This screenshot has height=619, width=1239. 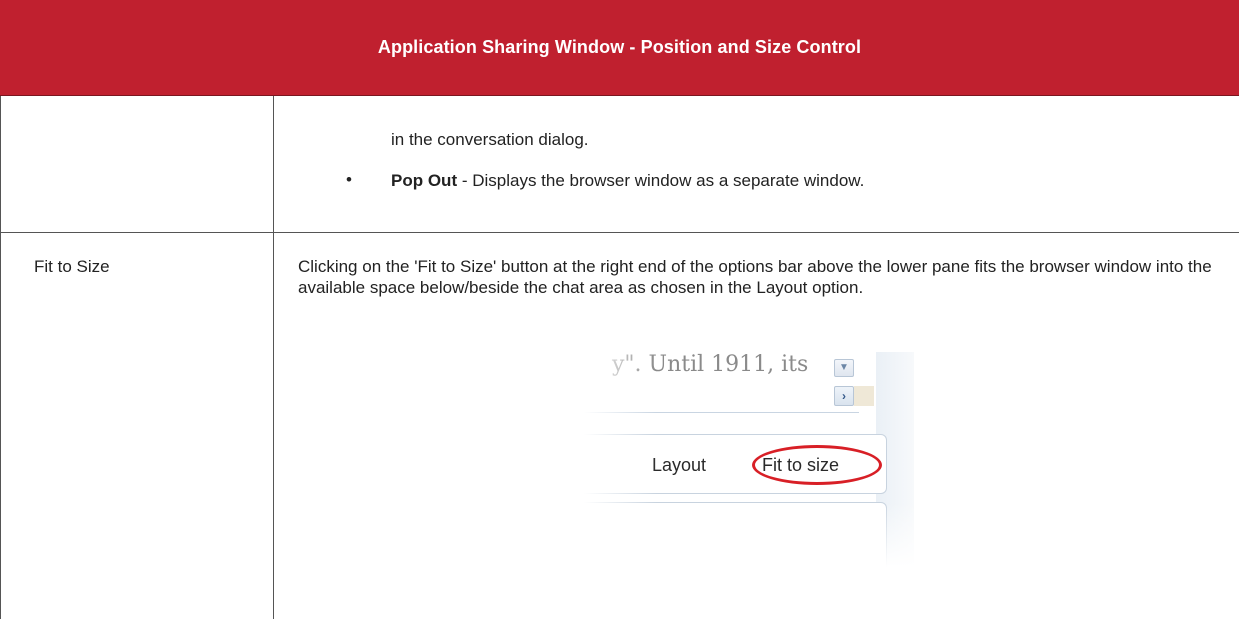 I want to click on continuation-text: in the conversation dialog., so click(x=490, y=139).